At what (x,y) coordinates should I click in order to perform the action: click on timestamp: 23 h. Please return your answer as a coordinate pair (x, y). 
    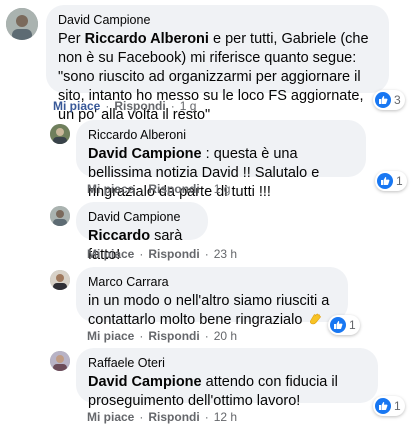
    Looking at the image, I should click on (225, 254).